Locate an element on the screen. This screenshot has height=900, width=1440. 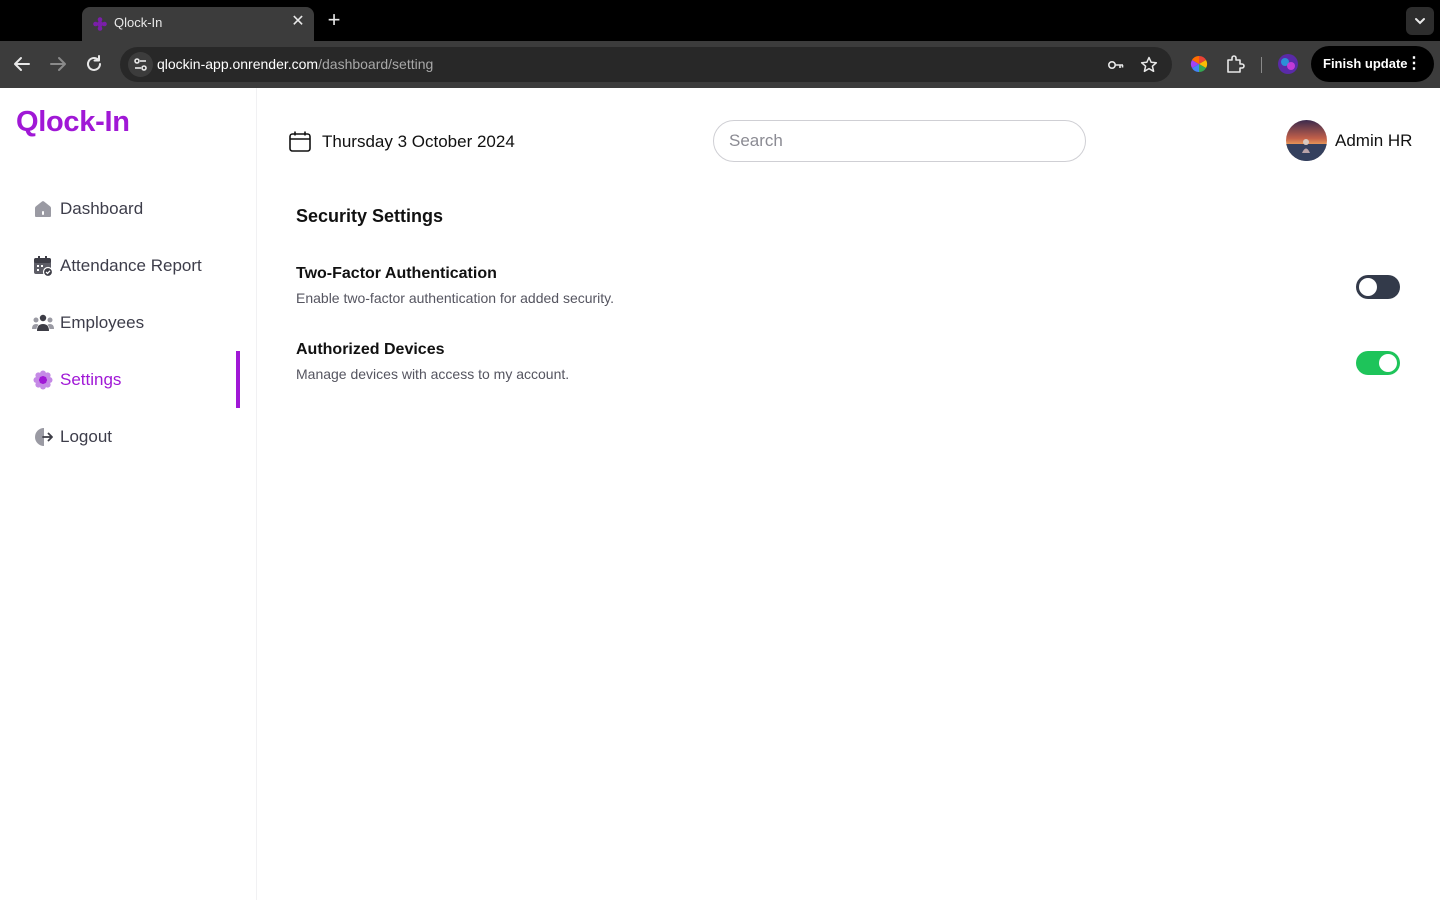
sidebar-item-settings: Settings is located at coordinates (144, 380).